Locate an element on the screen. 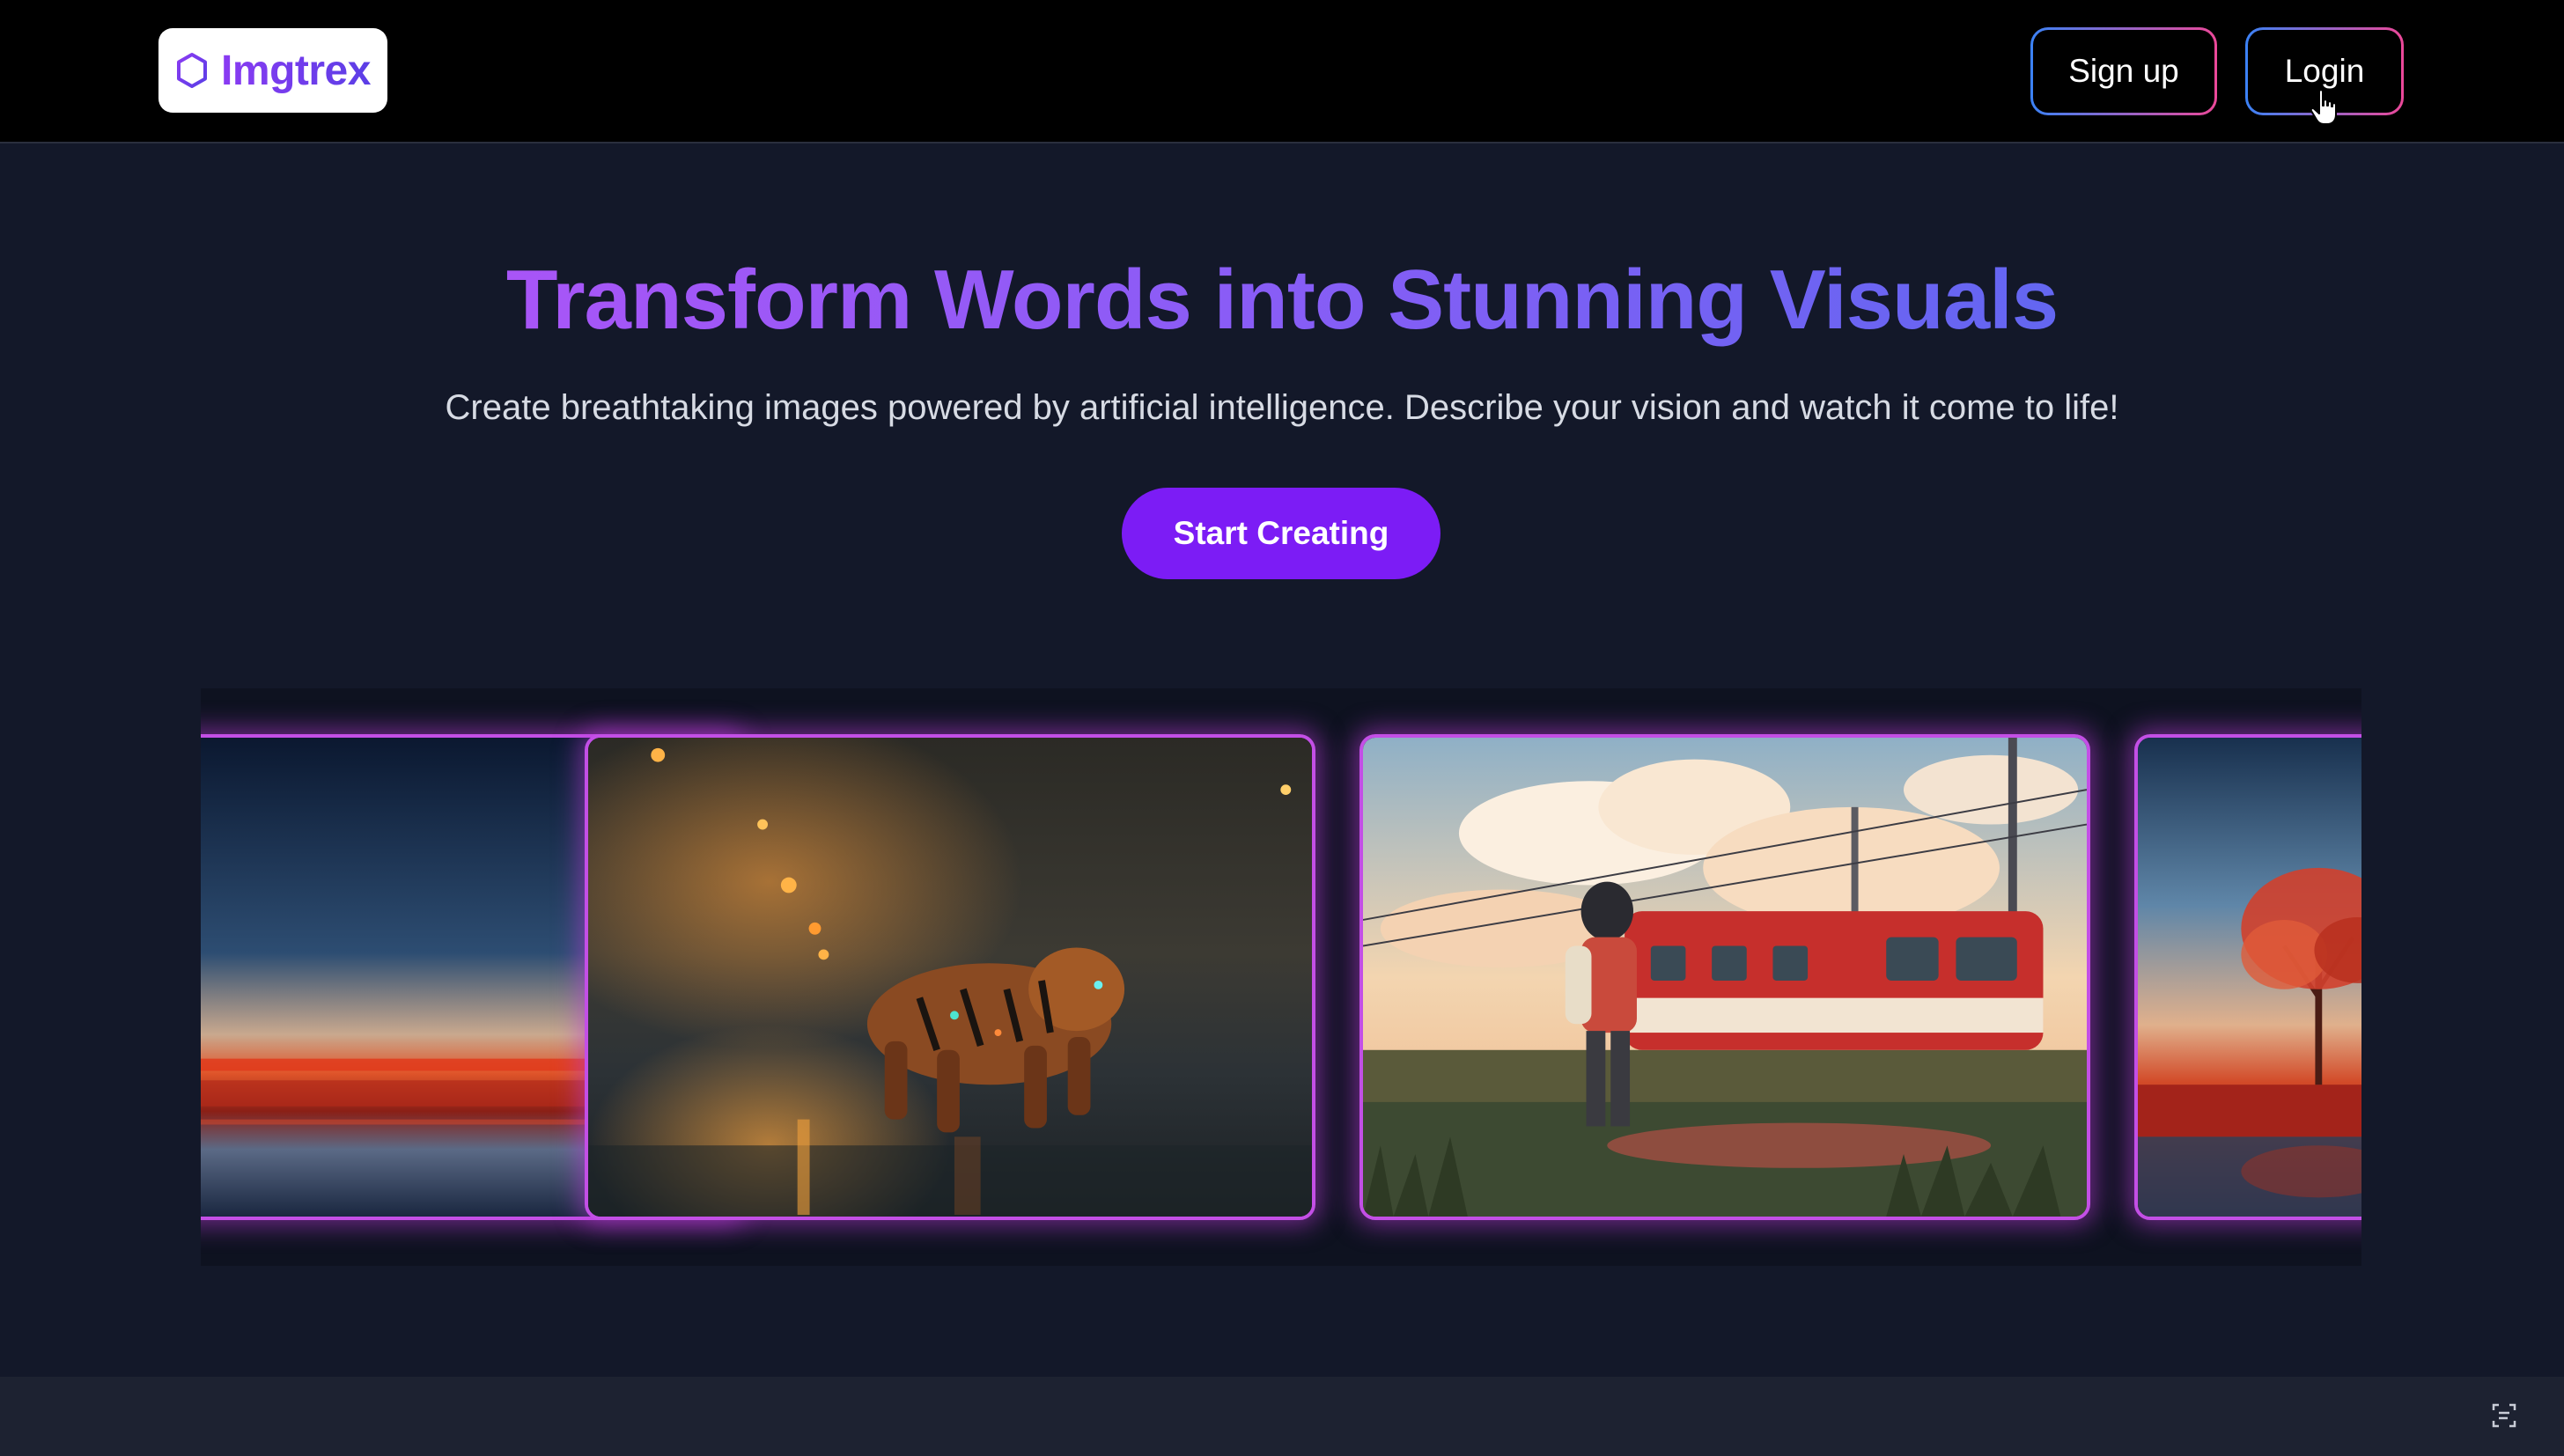 This screenshot has width=2564, height=1456. top-nav-bar: Imgtrex Sign up Login is located at coordinates (1282, 71).